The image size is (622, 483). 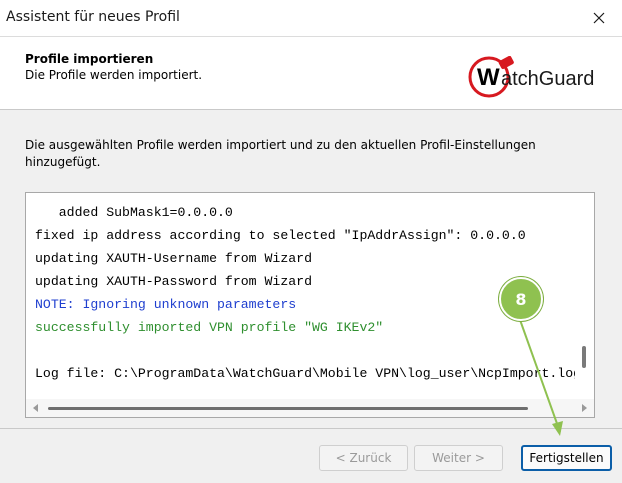 I want to click on scroll-right-icon, so click(x=584, y=408).